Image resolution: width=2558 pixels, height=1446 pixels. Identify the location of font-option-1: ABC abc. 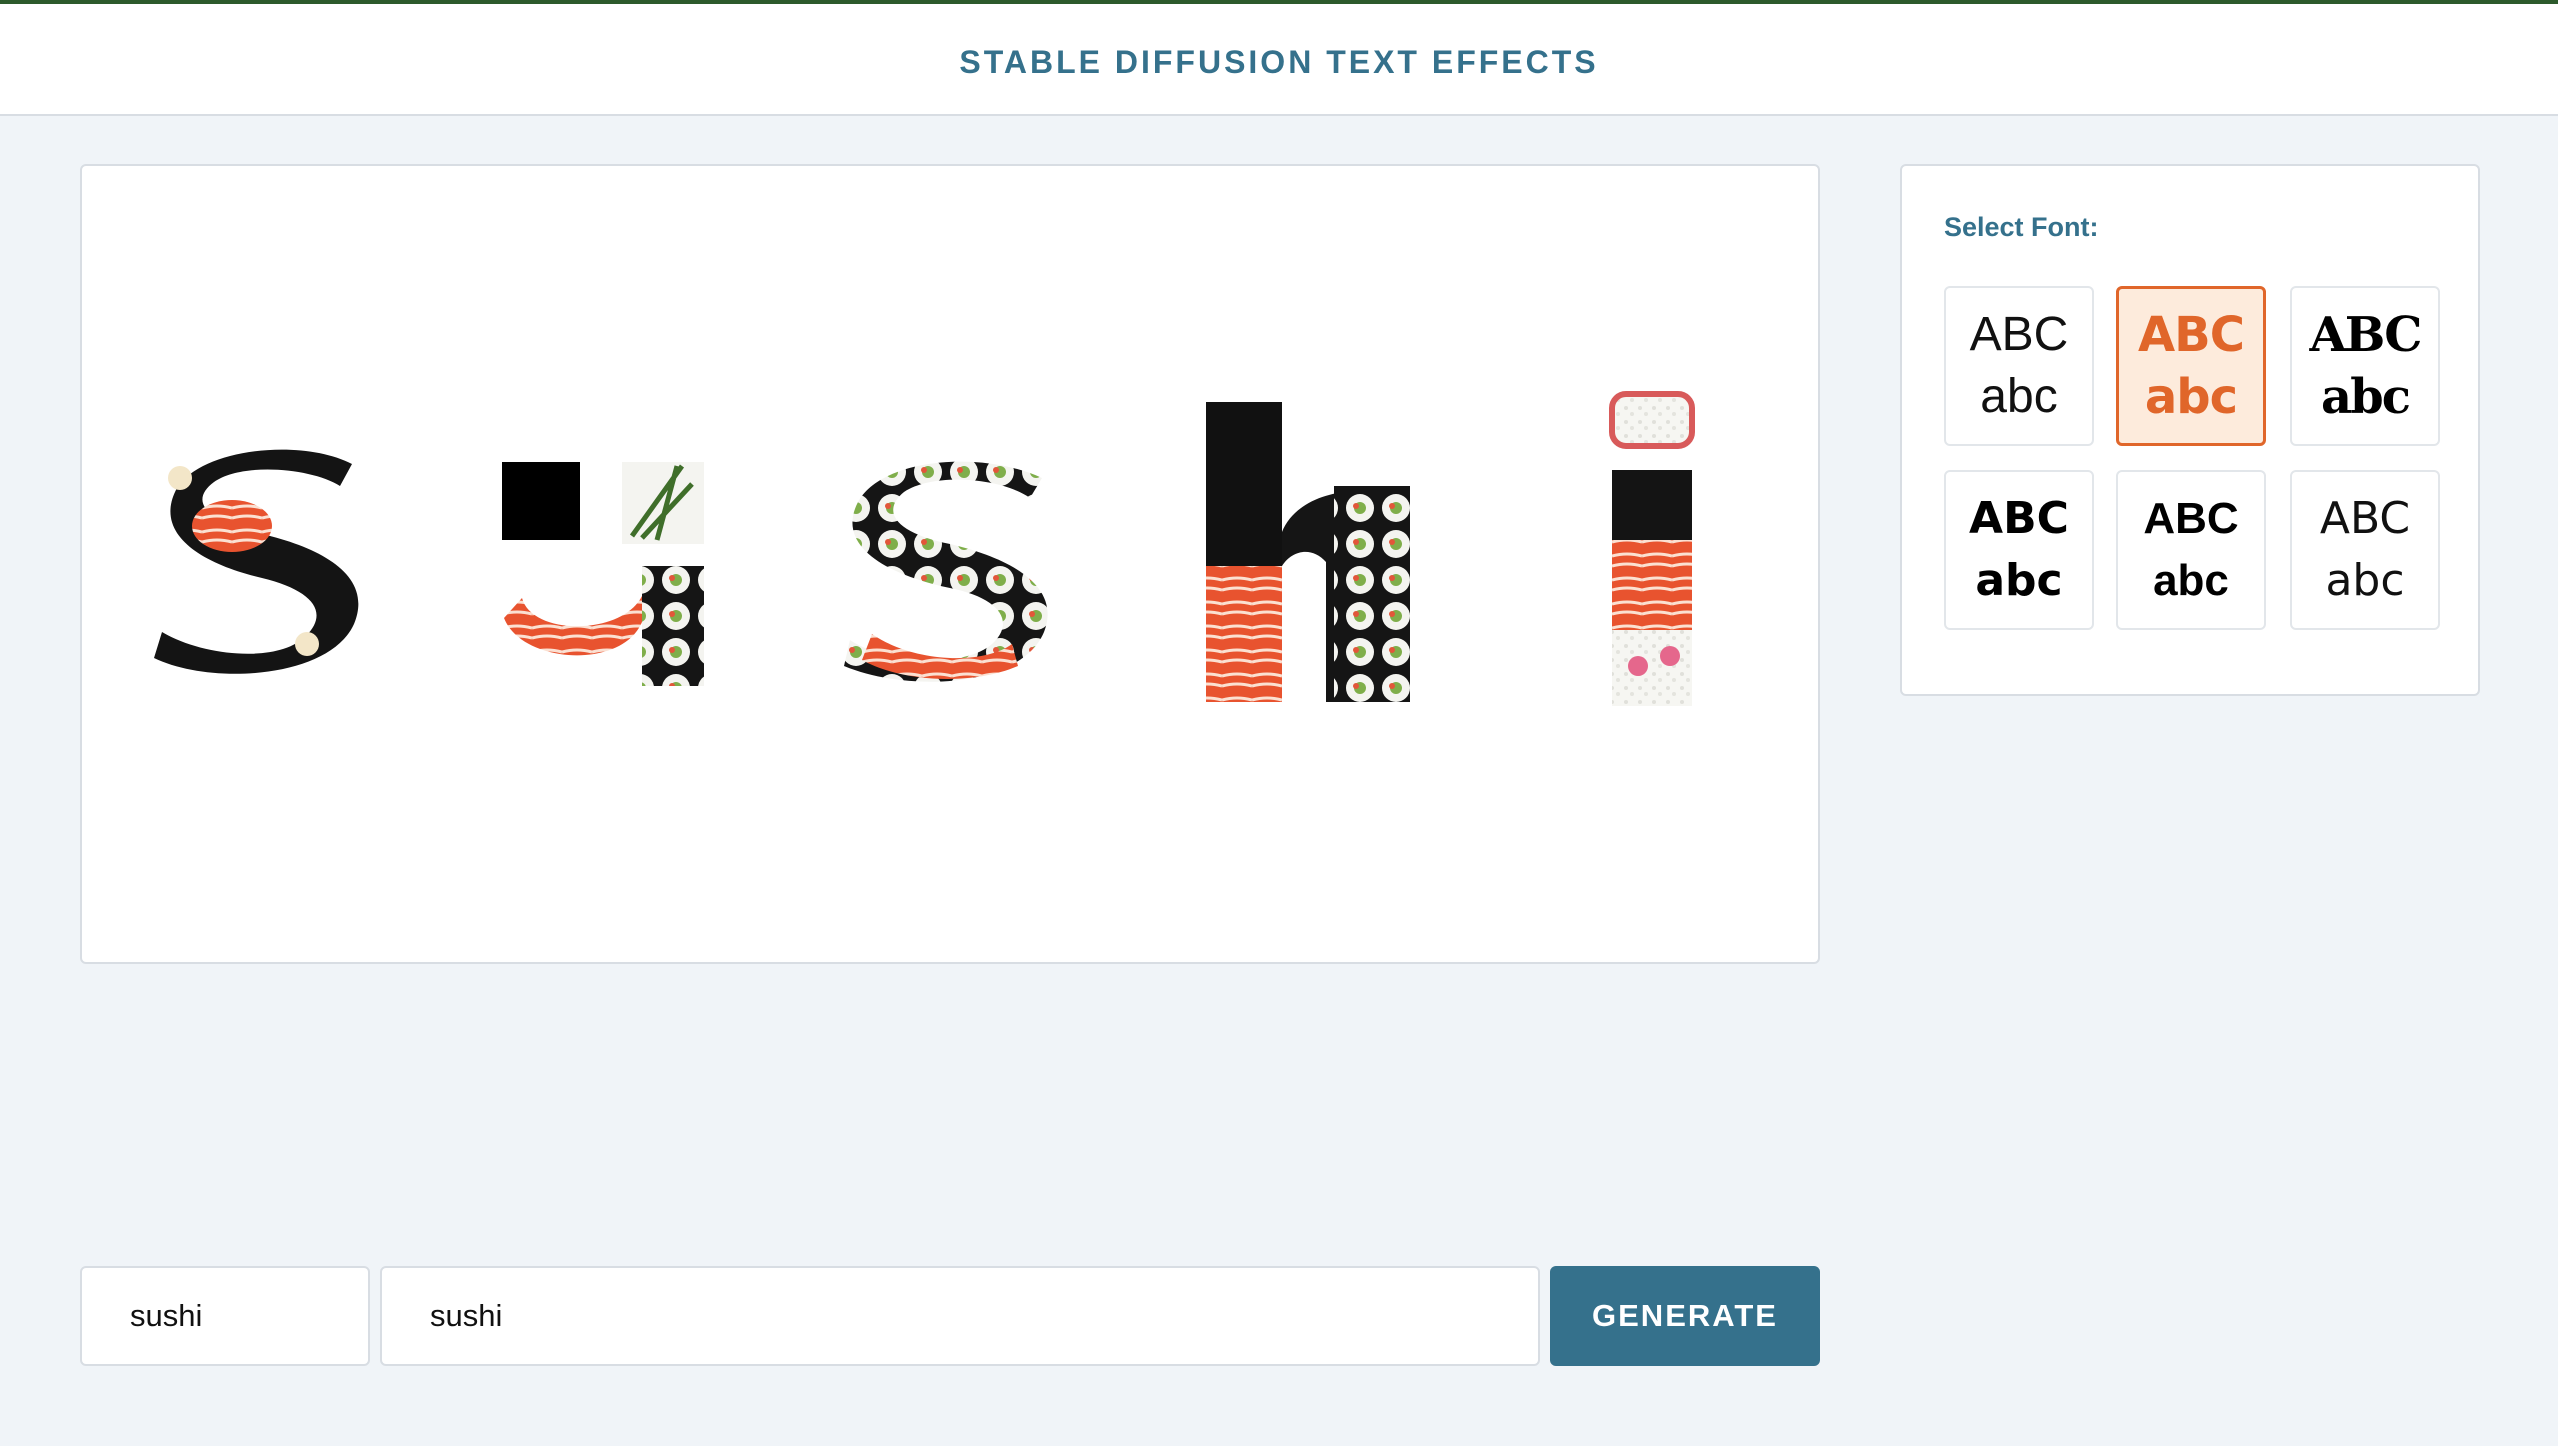
(2019, 366).